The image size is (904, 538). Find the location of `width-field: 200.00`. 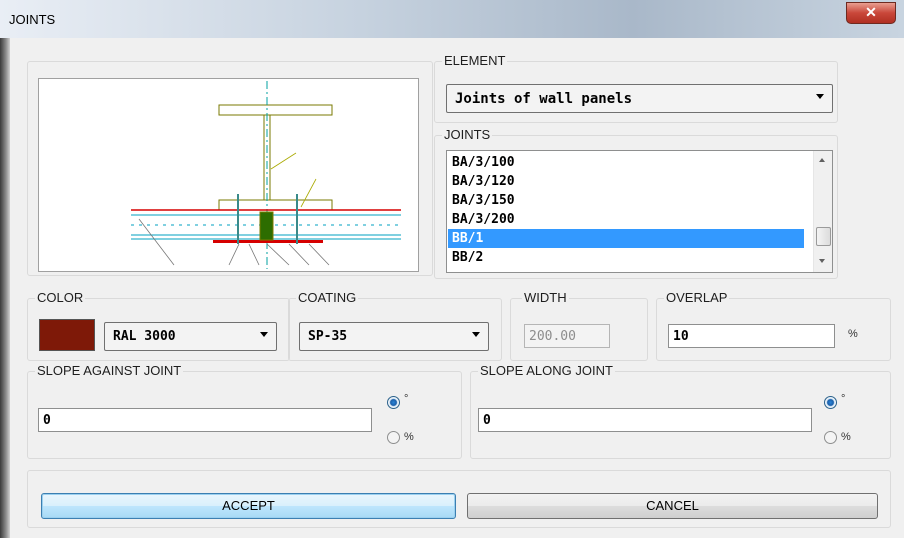

width-field: 200.00 is located at coordinates (567, 336).